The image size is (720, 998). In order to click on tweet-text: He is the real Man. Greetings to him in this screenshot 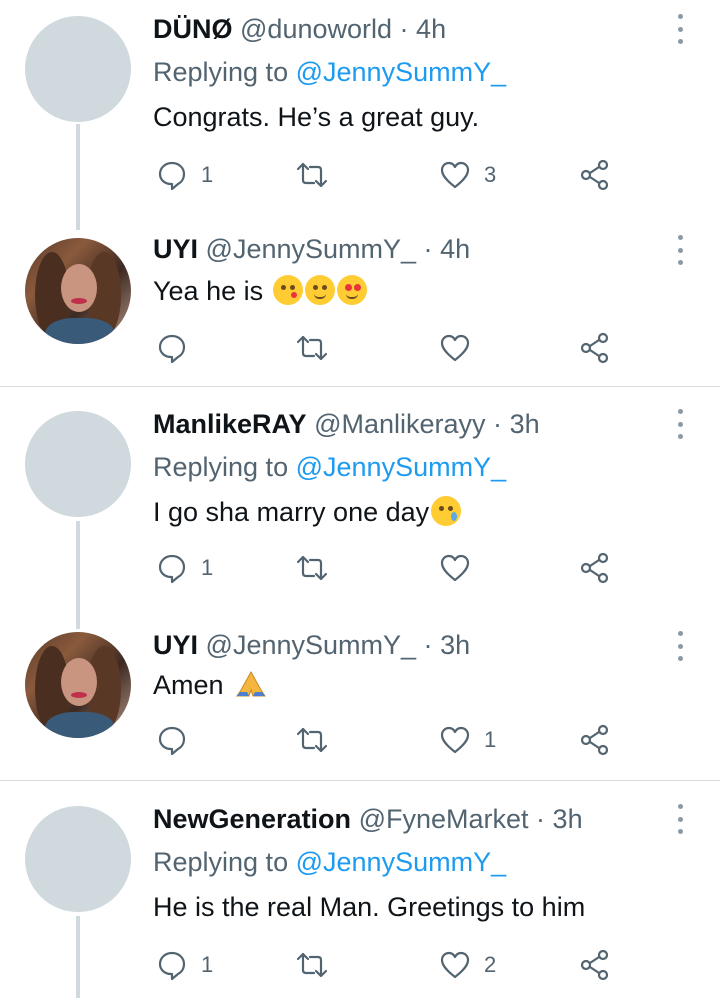, I will do `click(369, 907)`.